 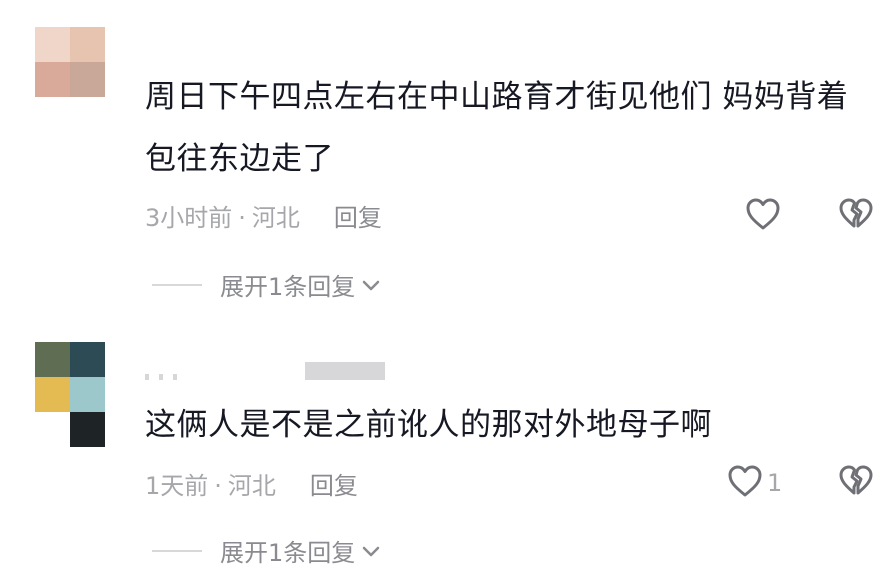 I want to click on like-count: 1, so click(x=775, y=483).